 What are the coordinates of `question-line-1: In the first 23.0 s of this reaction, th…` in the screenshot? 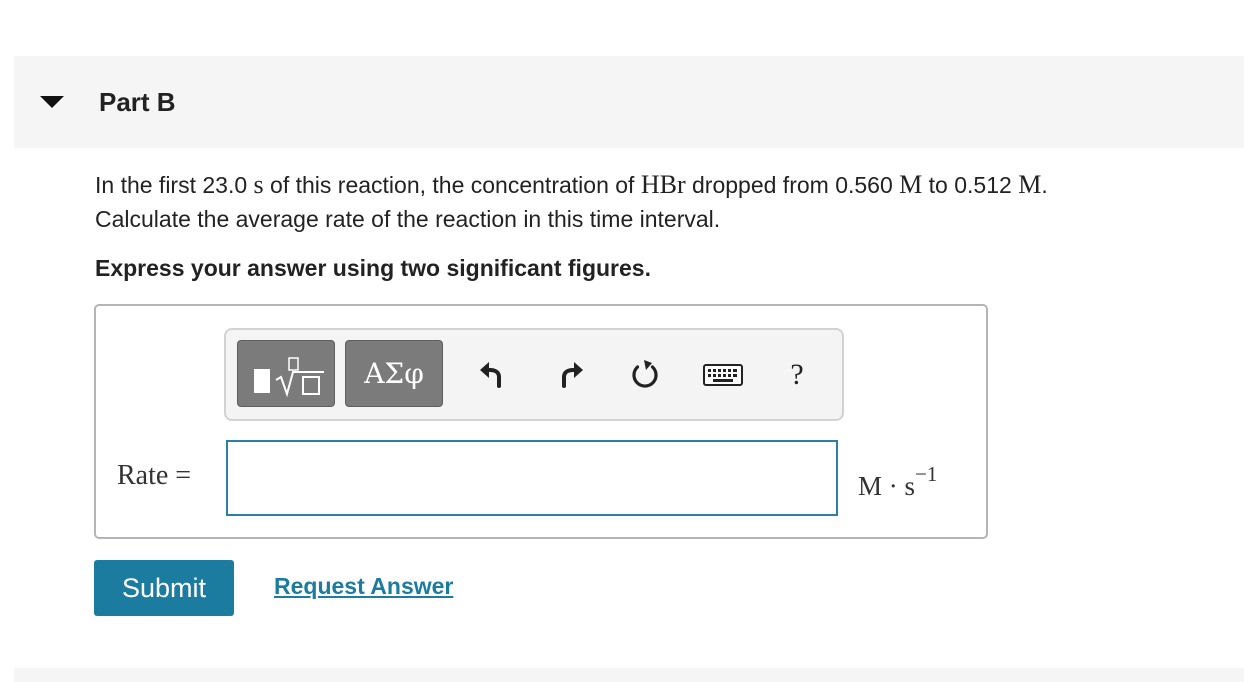 It's located at (571, 184).